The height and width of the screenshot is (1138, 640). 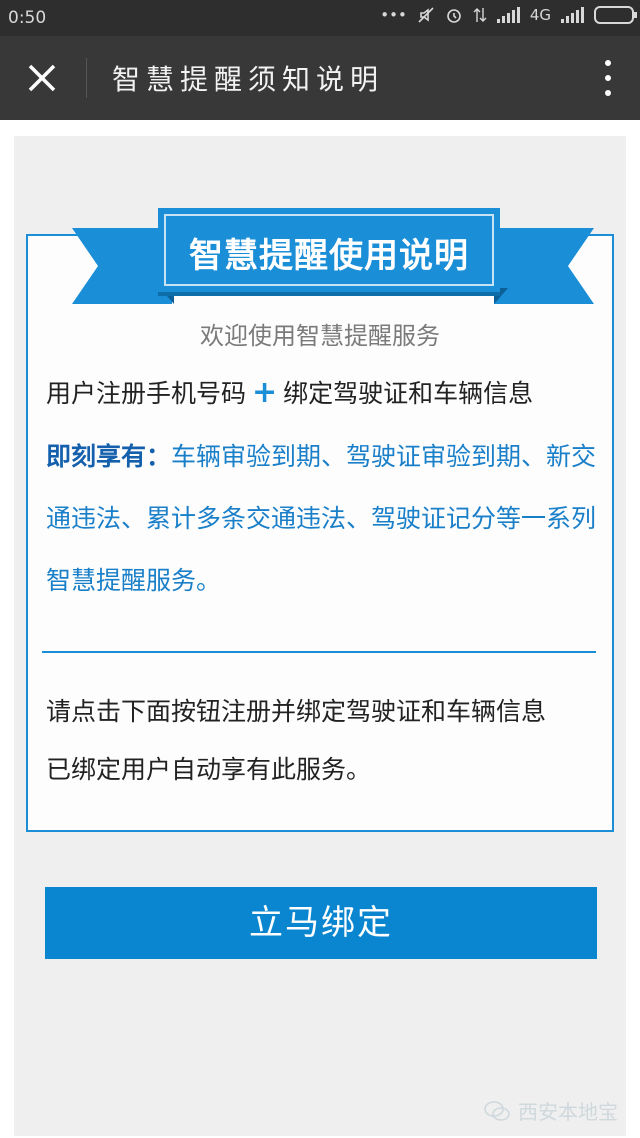 I want to click on nav-divider, so click(x=86, y=78).